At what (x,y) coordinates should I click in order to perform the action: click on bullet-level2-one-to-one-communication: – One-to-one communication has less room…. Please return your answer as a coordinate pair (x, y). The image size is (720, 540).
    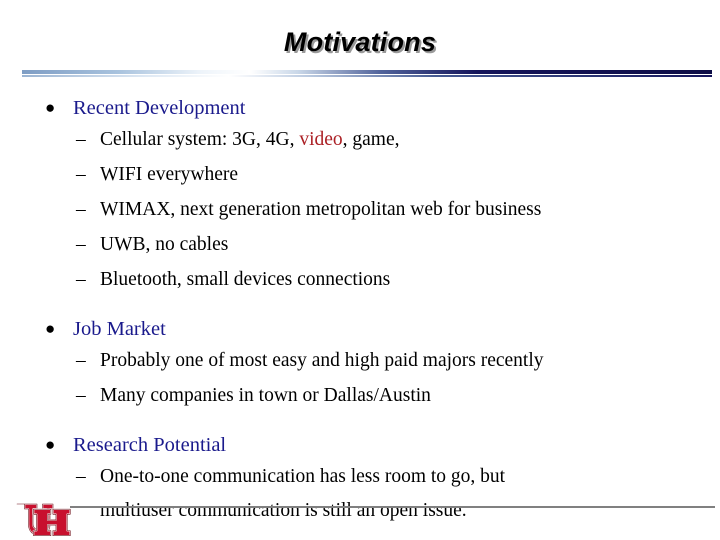
    Looking at the image, I should click on (360, 493).